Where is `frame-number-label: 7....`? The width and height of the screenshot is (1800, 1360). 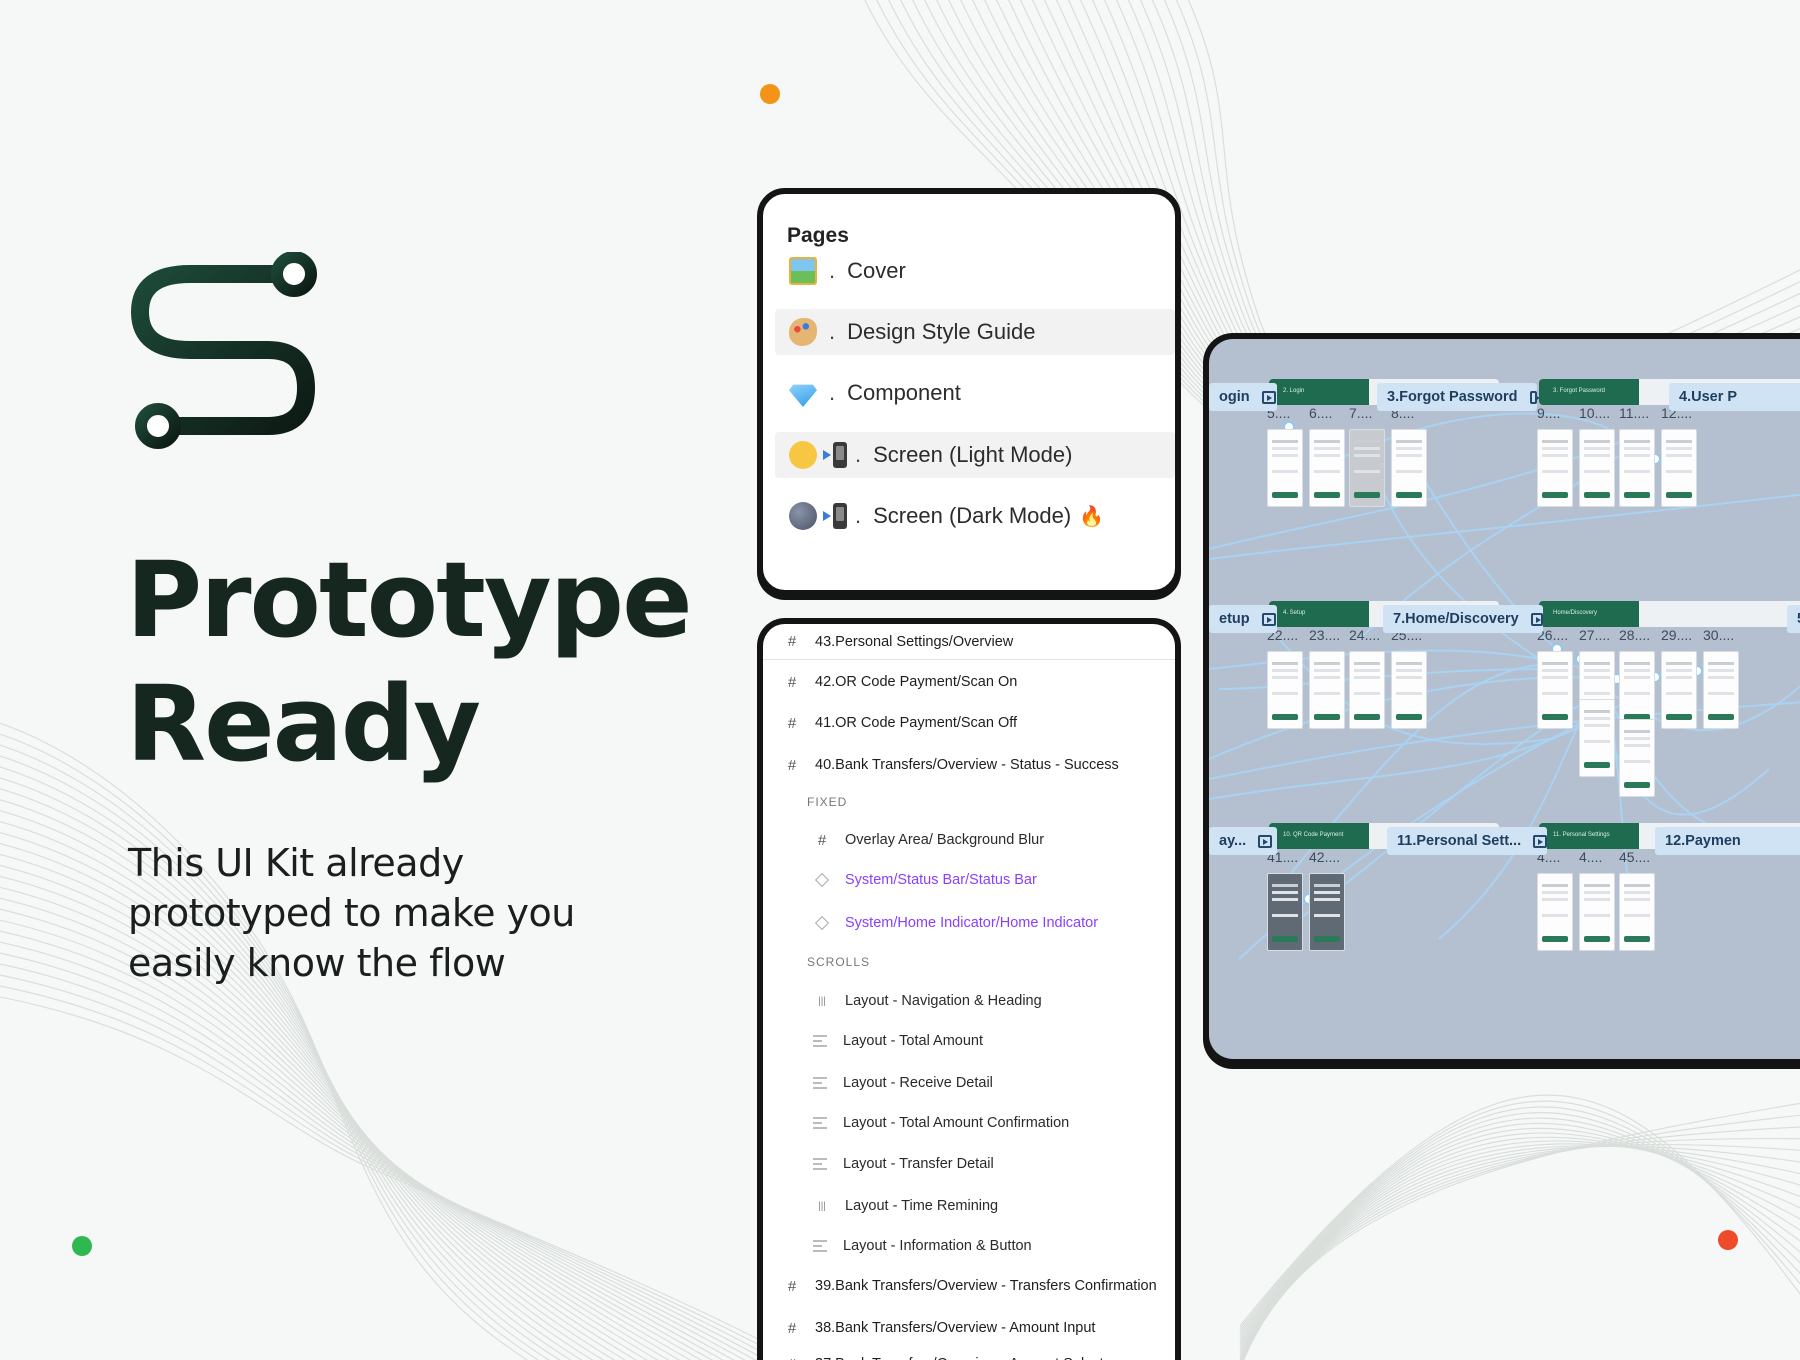
frame-number-label: 7.... is located at coordinates (1361, 413).